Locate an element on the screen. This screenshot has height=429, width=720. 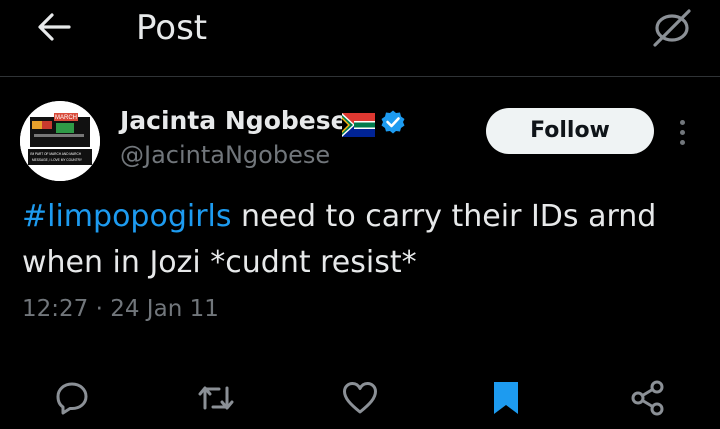
avatar-logo-text: MARCH is located at coordinates (66, 118).